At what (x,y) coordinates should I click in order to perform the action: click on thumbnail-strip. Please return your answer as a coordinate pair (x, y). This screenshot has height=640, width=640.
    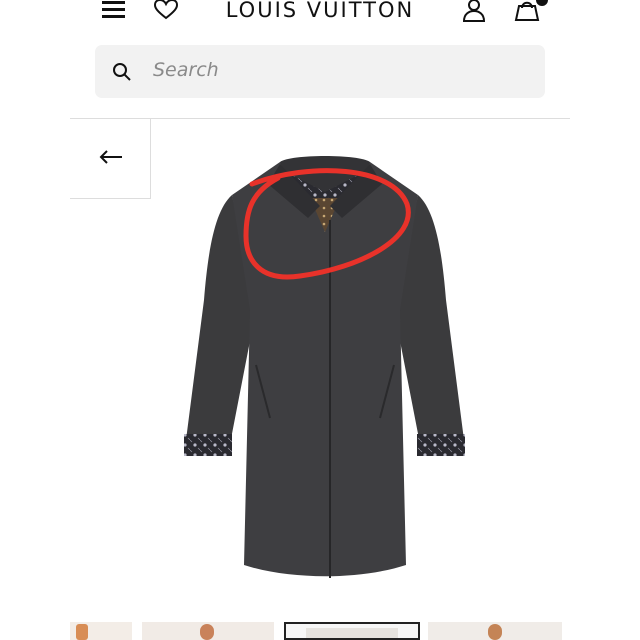
    Looking at the image, I should click on (320, 631).